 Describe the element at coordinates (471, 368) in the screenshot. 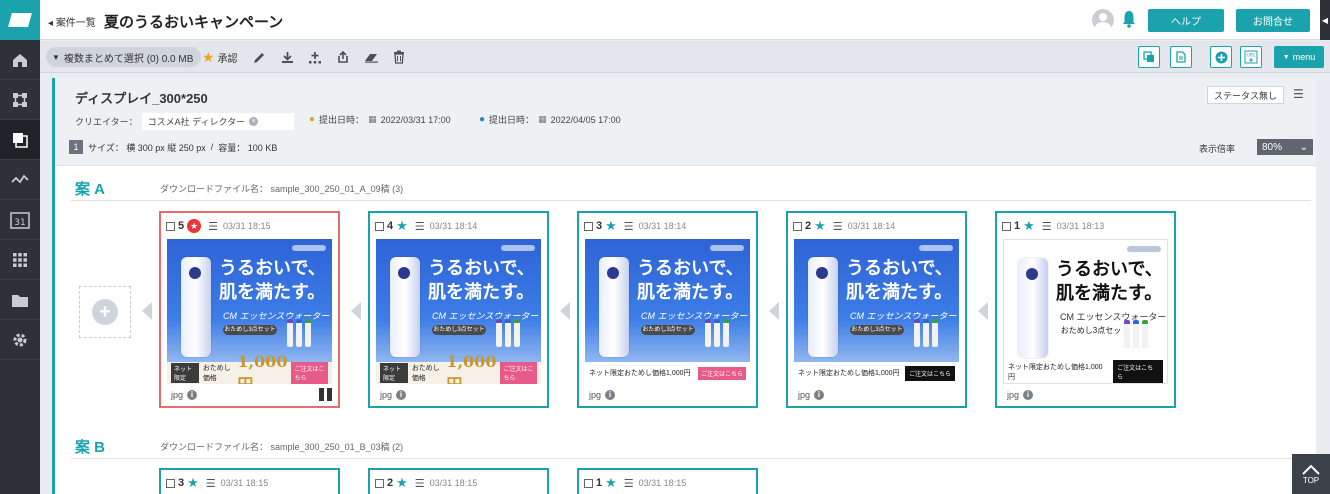

I see `big-price: 1,000円` at that location.